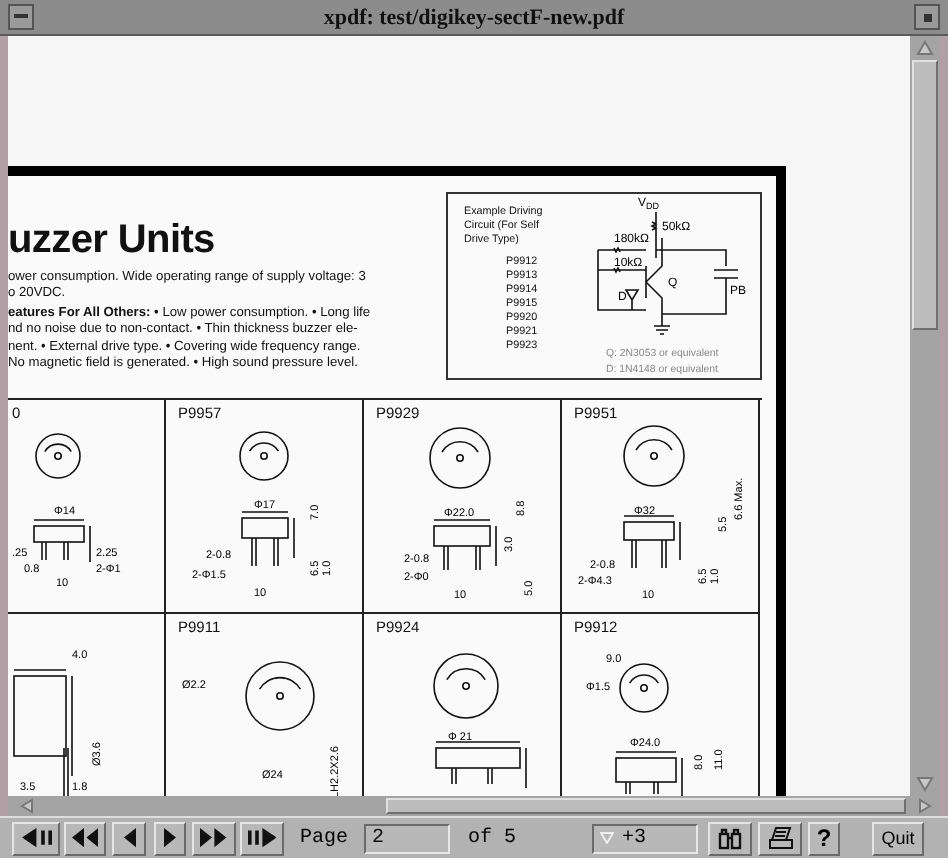  I want to click on page-label: Page, so click(324, 838).